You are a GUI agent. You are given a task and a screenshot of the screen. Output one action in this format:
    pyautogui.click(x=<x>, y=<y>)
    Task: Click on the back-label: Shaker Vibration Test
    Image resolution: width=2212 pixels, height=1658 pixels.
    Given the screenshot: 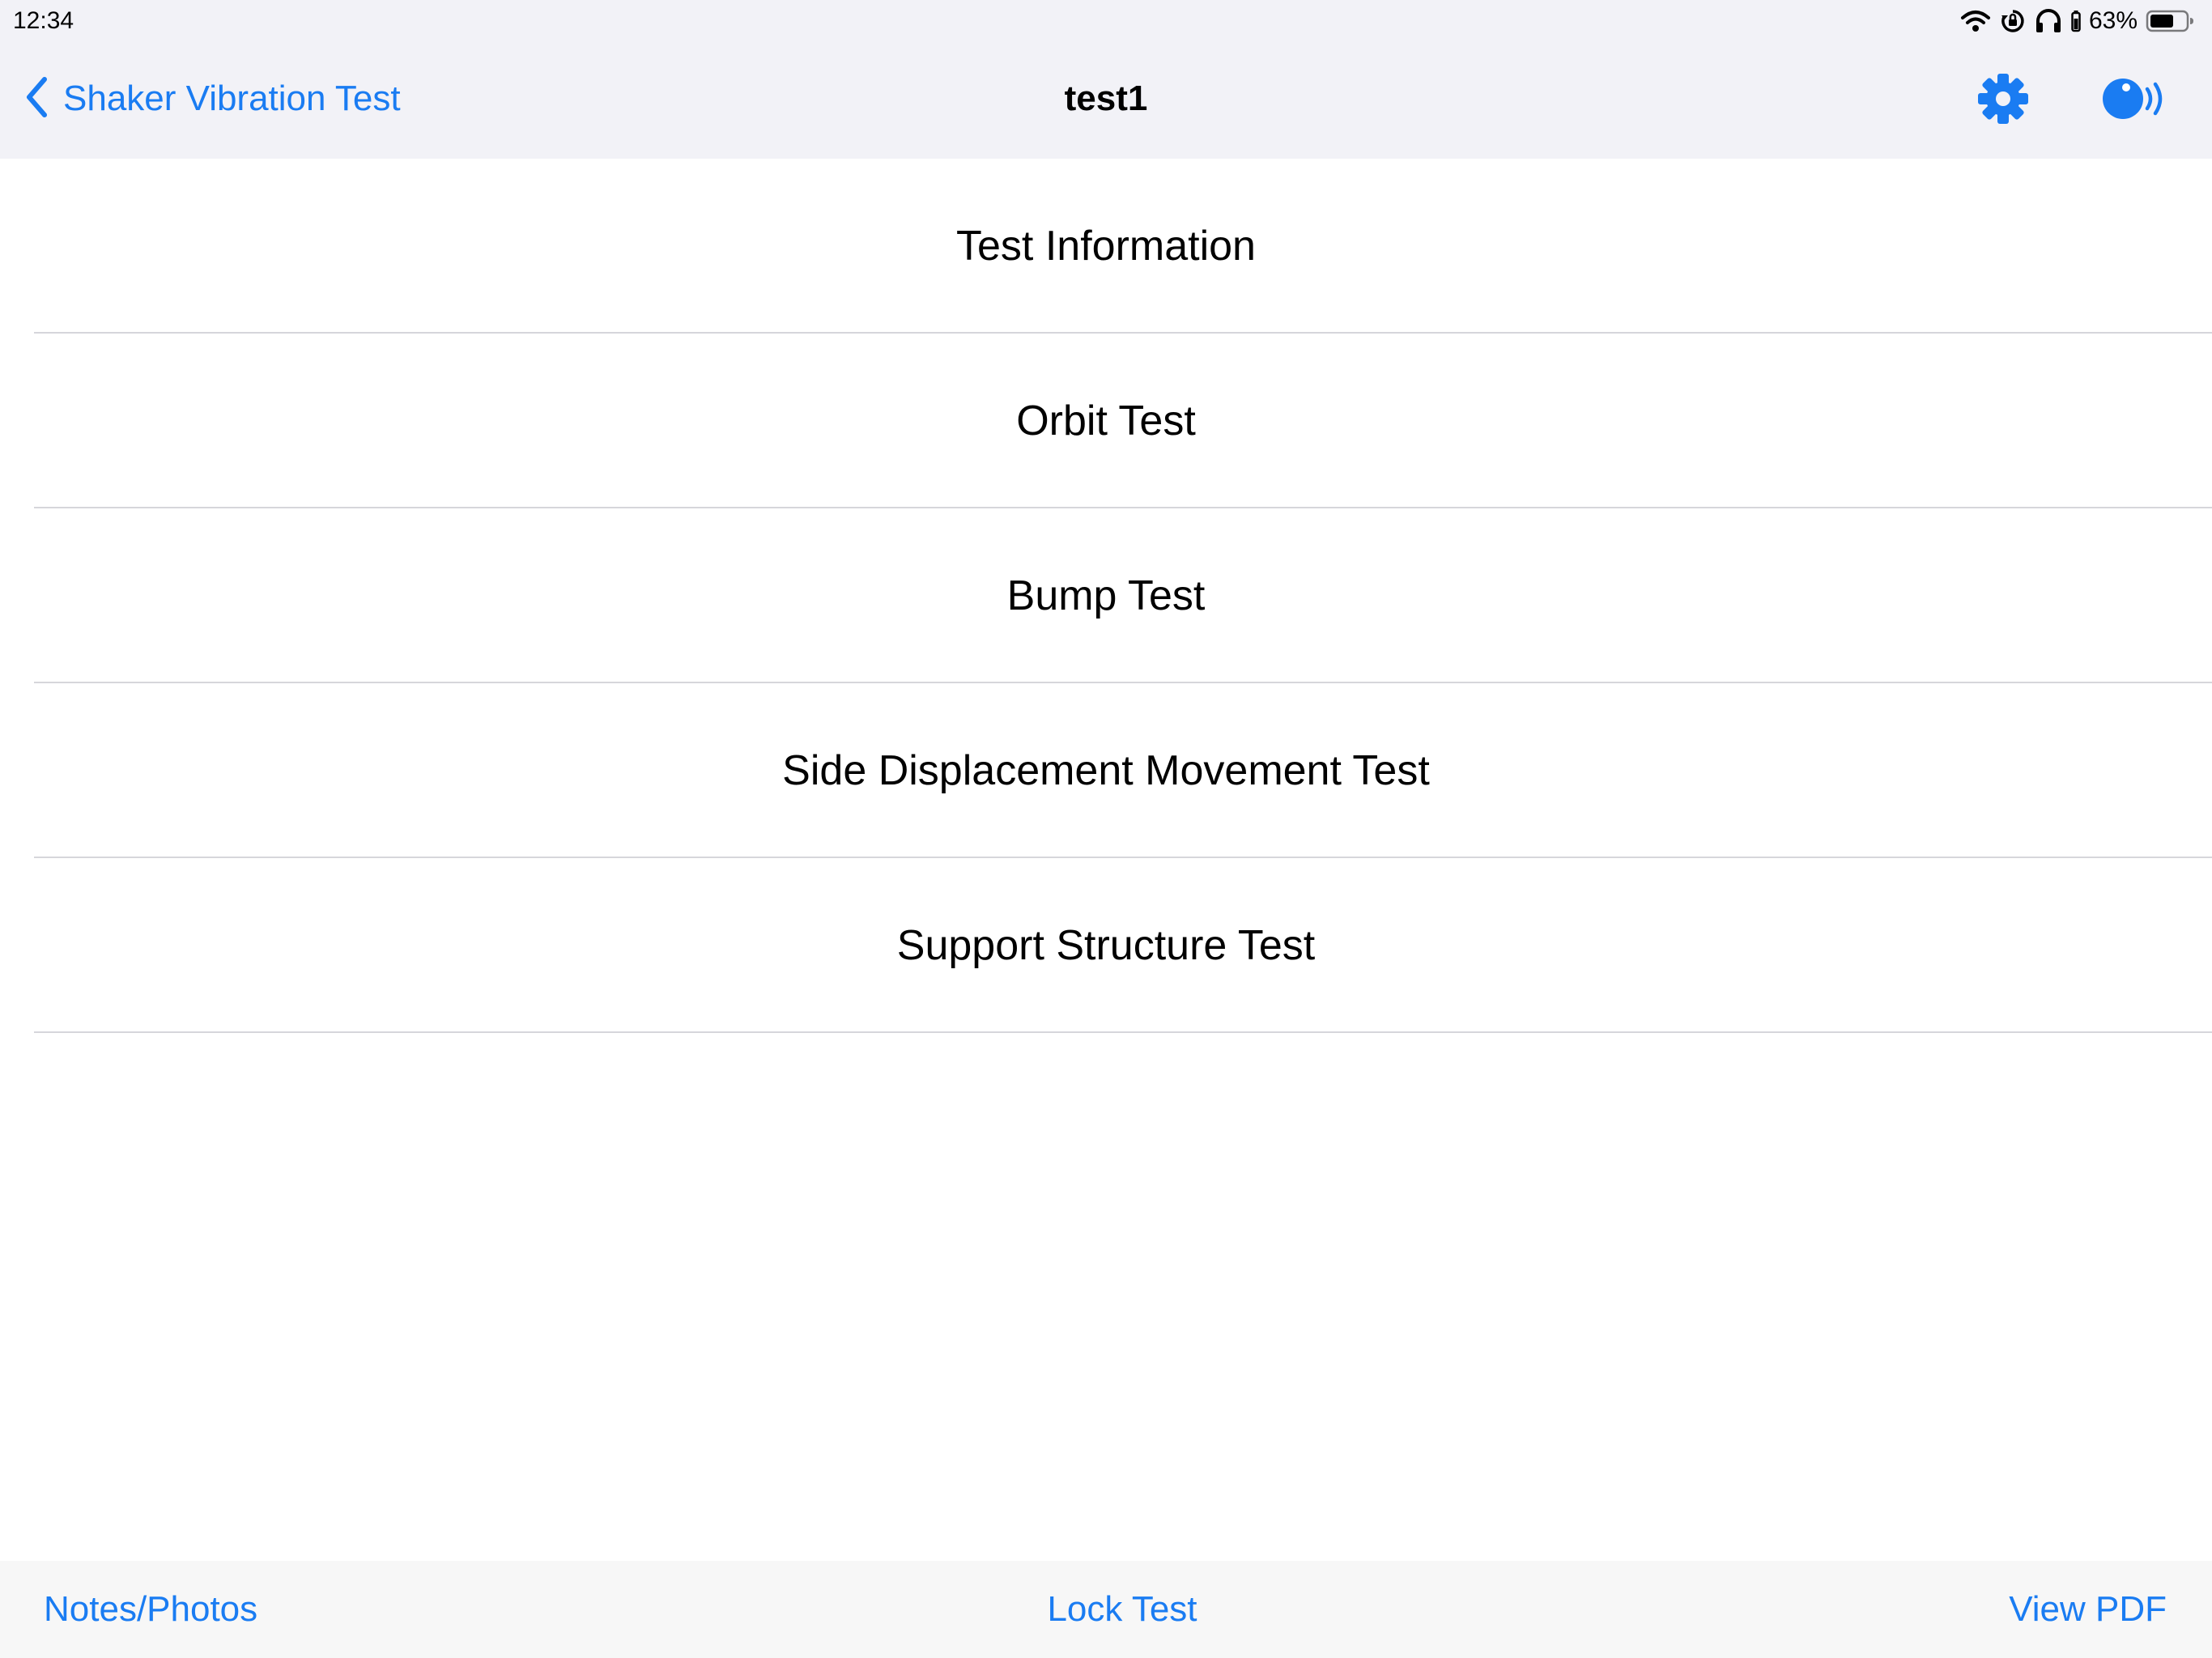 What is the action you would take?
    pyautogui.click(x=232, y=98)
    